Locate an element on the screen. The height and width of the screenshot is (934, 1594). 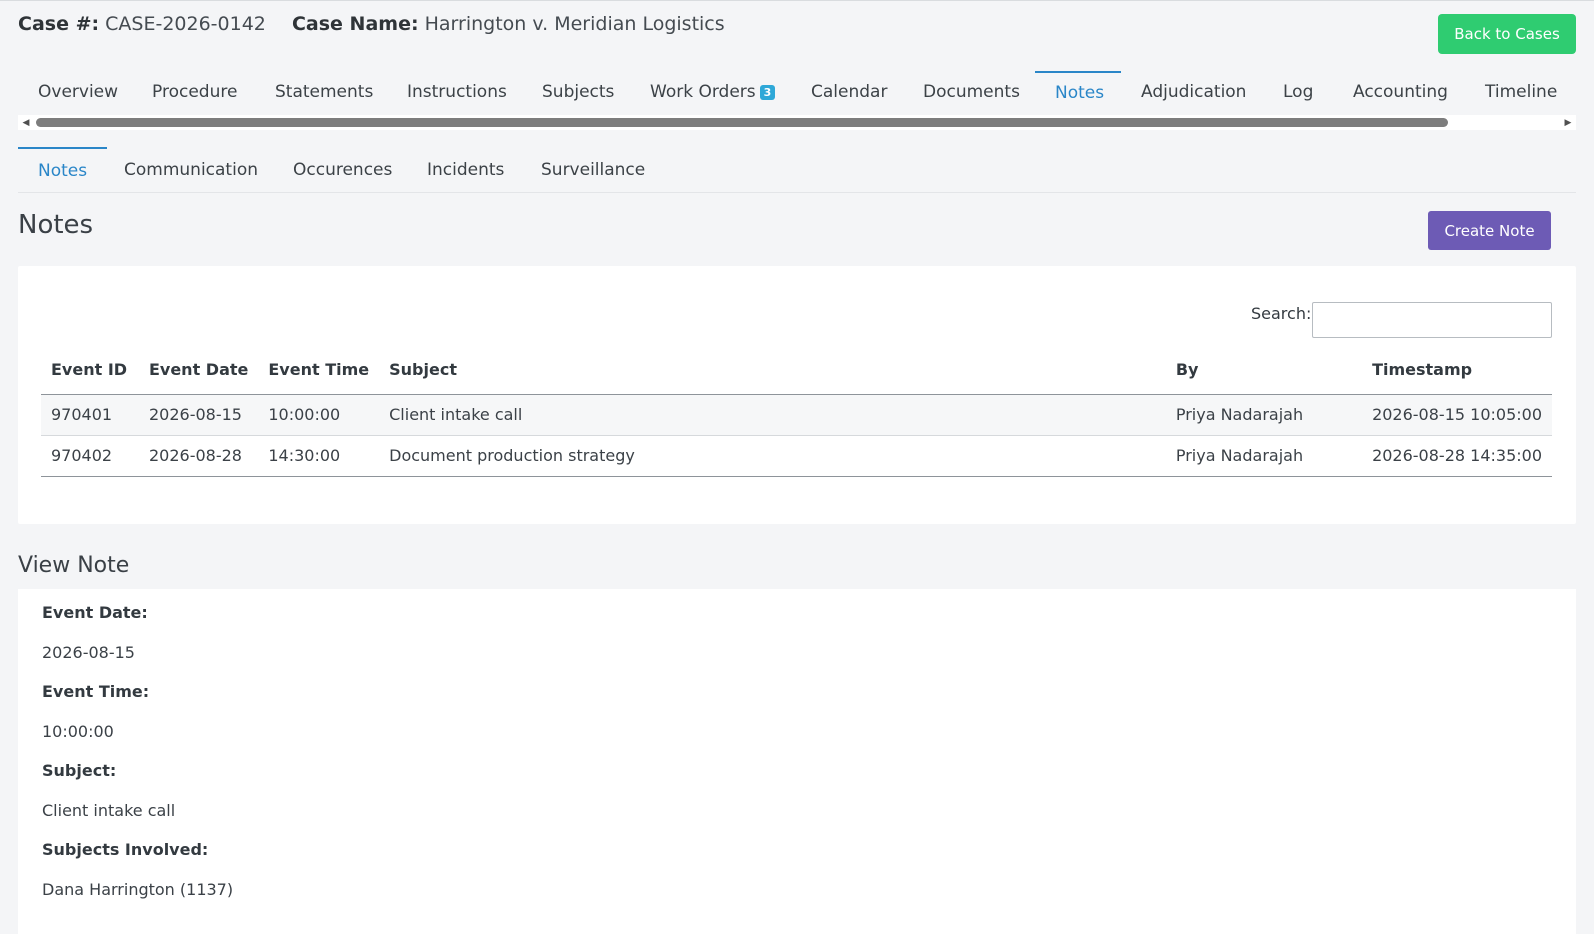
tabs-scrollbar: ◀ ▶ is located at coordinates (797, 122).